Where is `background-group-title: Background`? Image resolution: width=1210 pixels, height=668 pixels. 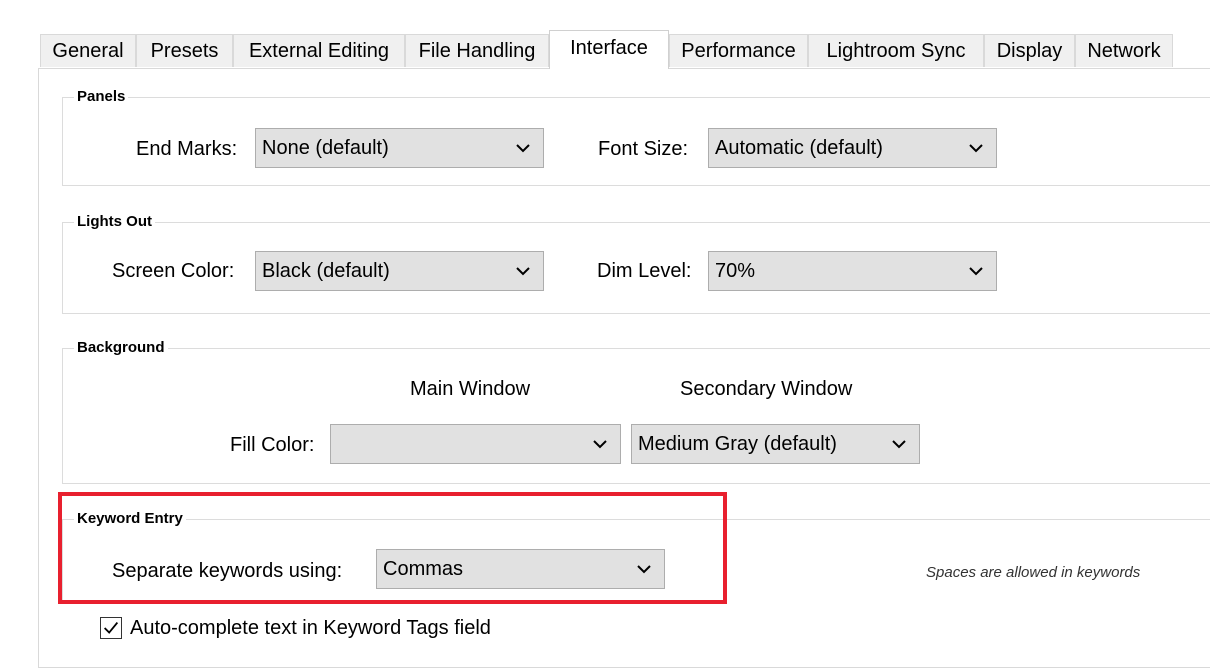
background-group-title: Background is located at coordinates (121, 347).